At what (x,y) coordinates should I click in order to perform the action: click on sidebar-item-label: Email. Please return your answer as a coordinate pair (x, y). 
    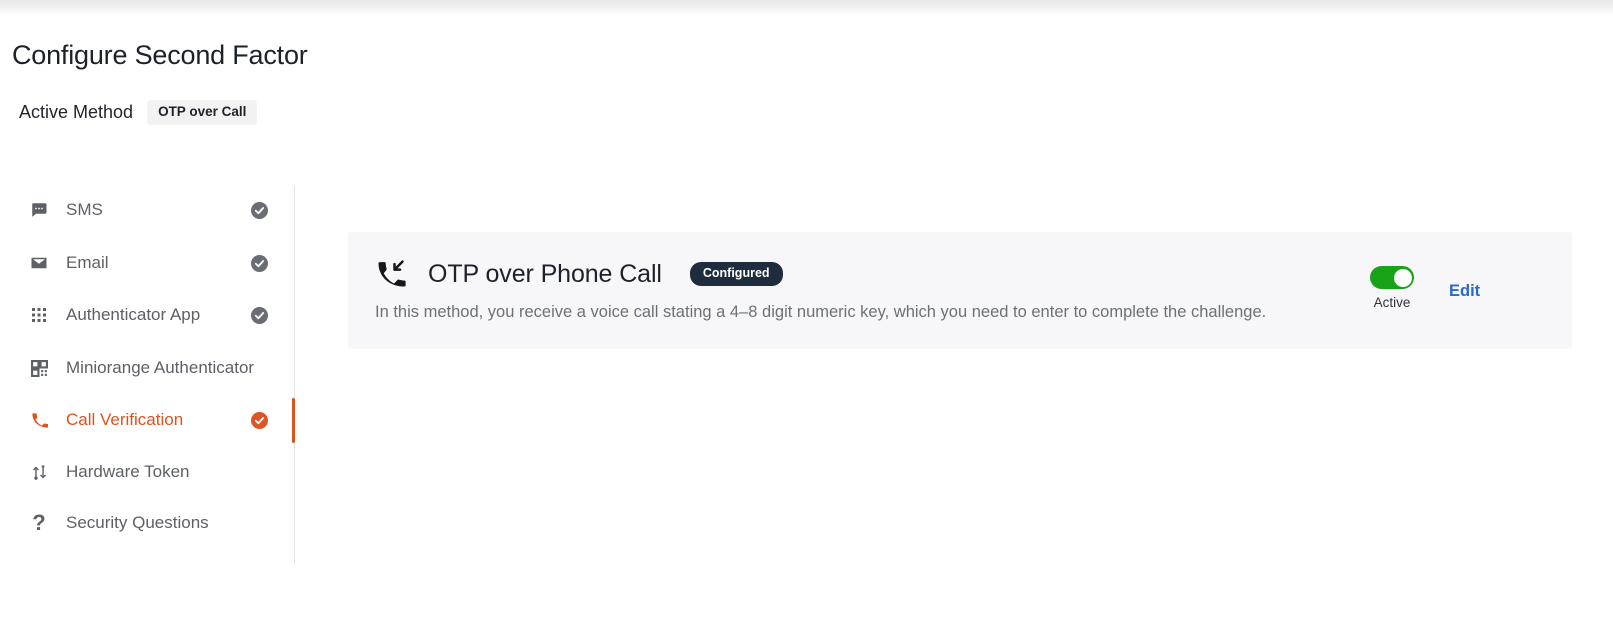
    Looking at the image, I should click on (87, 262).